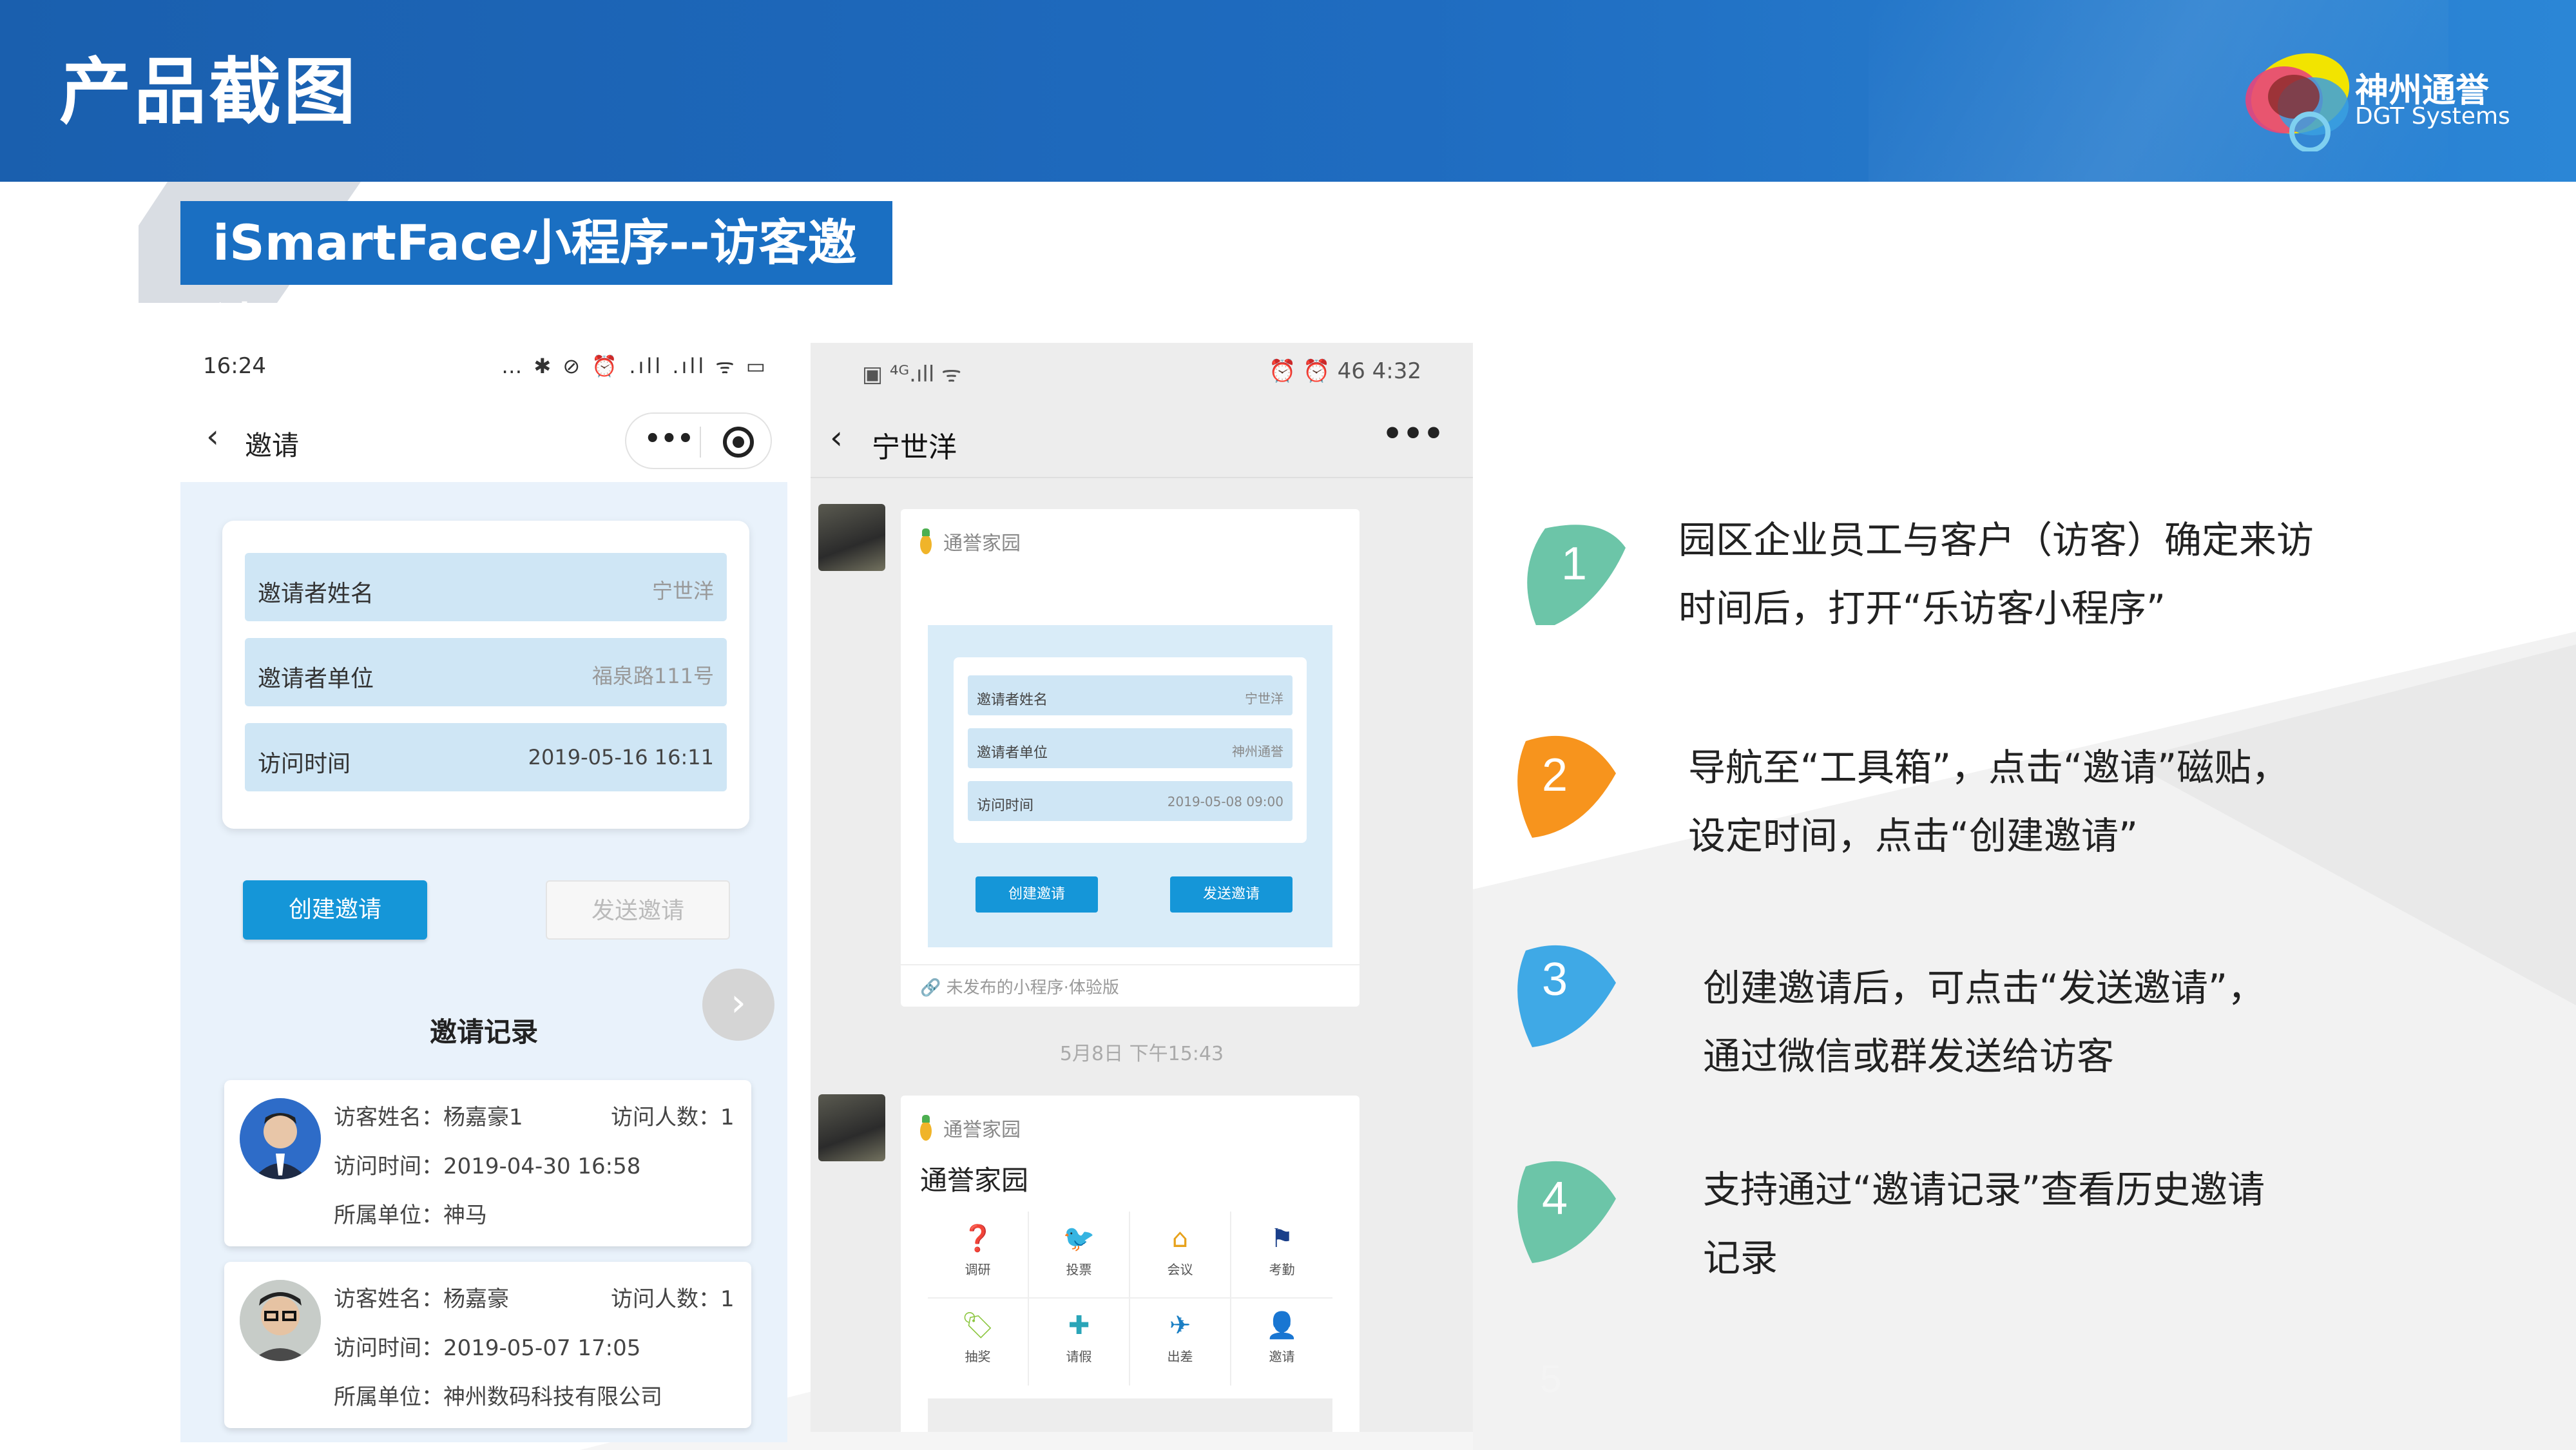 The height and width of the screenshot is (1450, 2576). Describe the element at coordinates (1996, 574) in the screenshot. I see `step-description: 园区企业员工与客户（访客）确定来访 时间后，打开“乐访客小程序”` at that location.